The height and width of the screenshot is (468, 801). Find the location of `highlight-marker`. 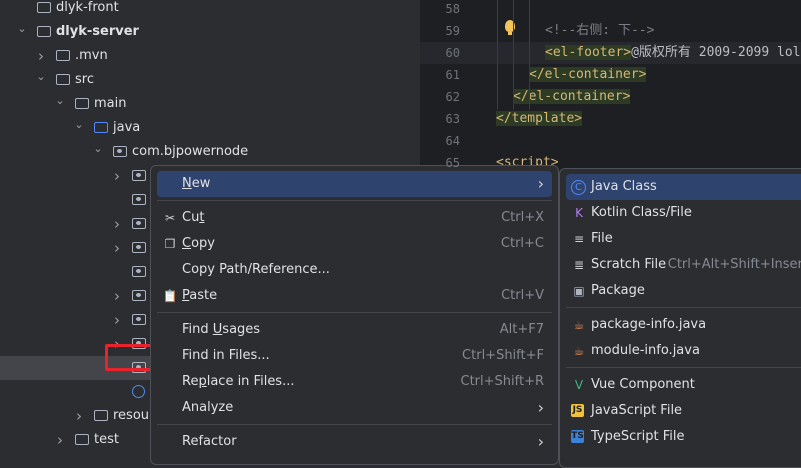

highlight-marker is located at coordinates (129, 357).